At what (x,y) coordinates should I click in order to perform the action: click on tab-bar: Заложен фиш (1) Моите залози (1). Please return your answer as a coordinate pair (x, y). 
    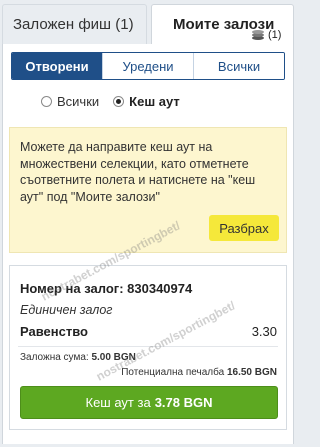
    Looking at the image, I should click on (148, 22).